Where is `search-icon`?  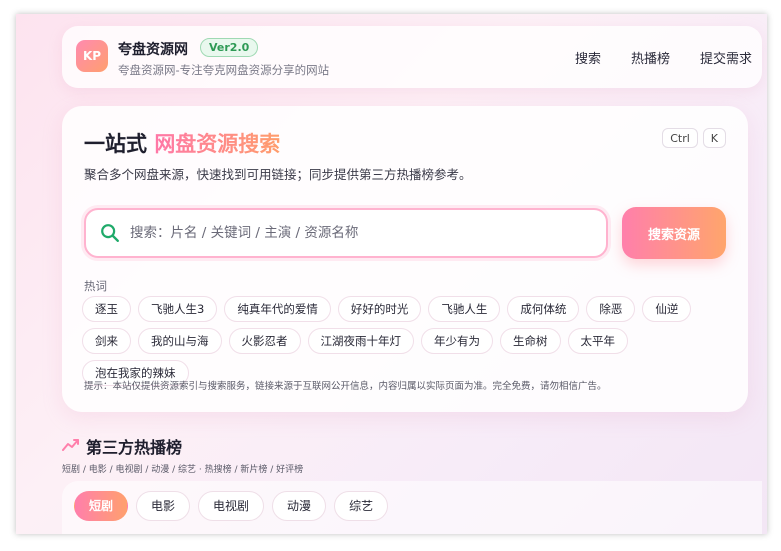
search-icon is located at coordinates (110, 233).